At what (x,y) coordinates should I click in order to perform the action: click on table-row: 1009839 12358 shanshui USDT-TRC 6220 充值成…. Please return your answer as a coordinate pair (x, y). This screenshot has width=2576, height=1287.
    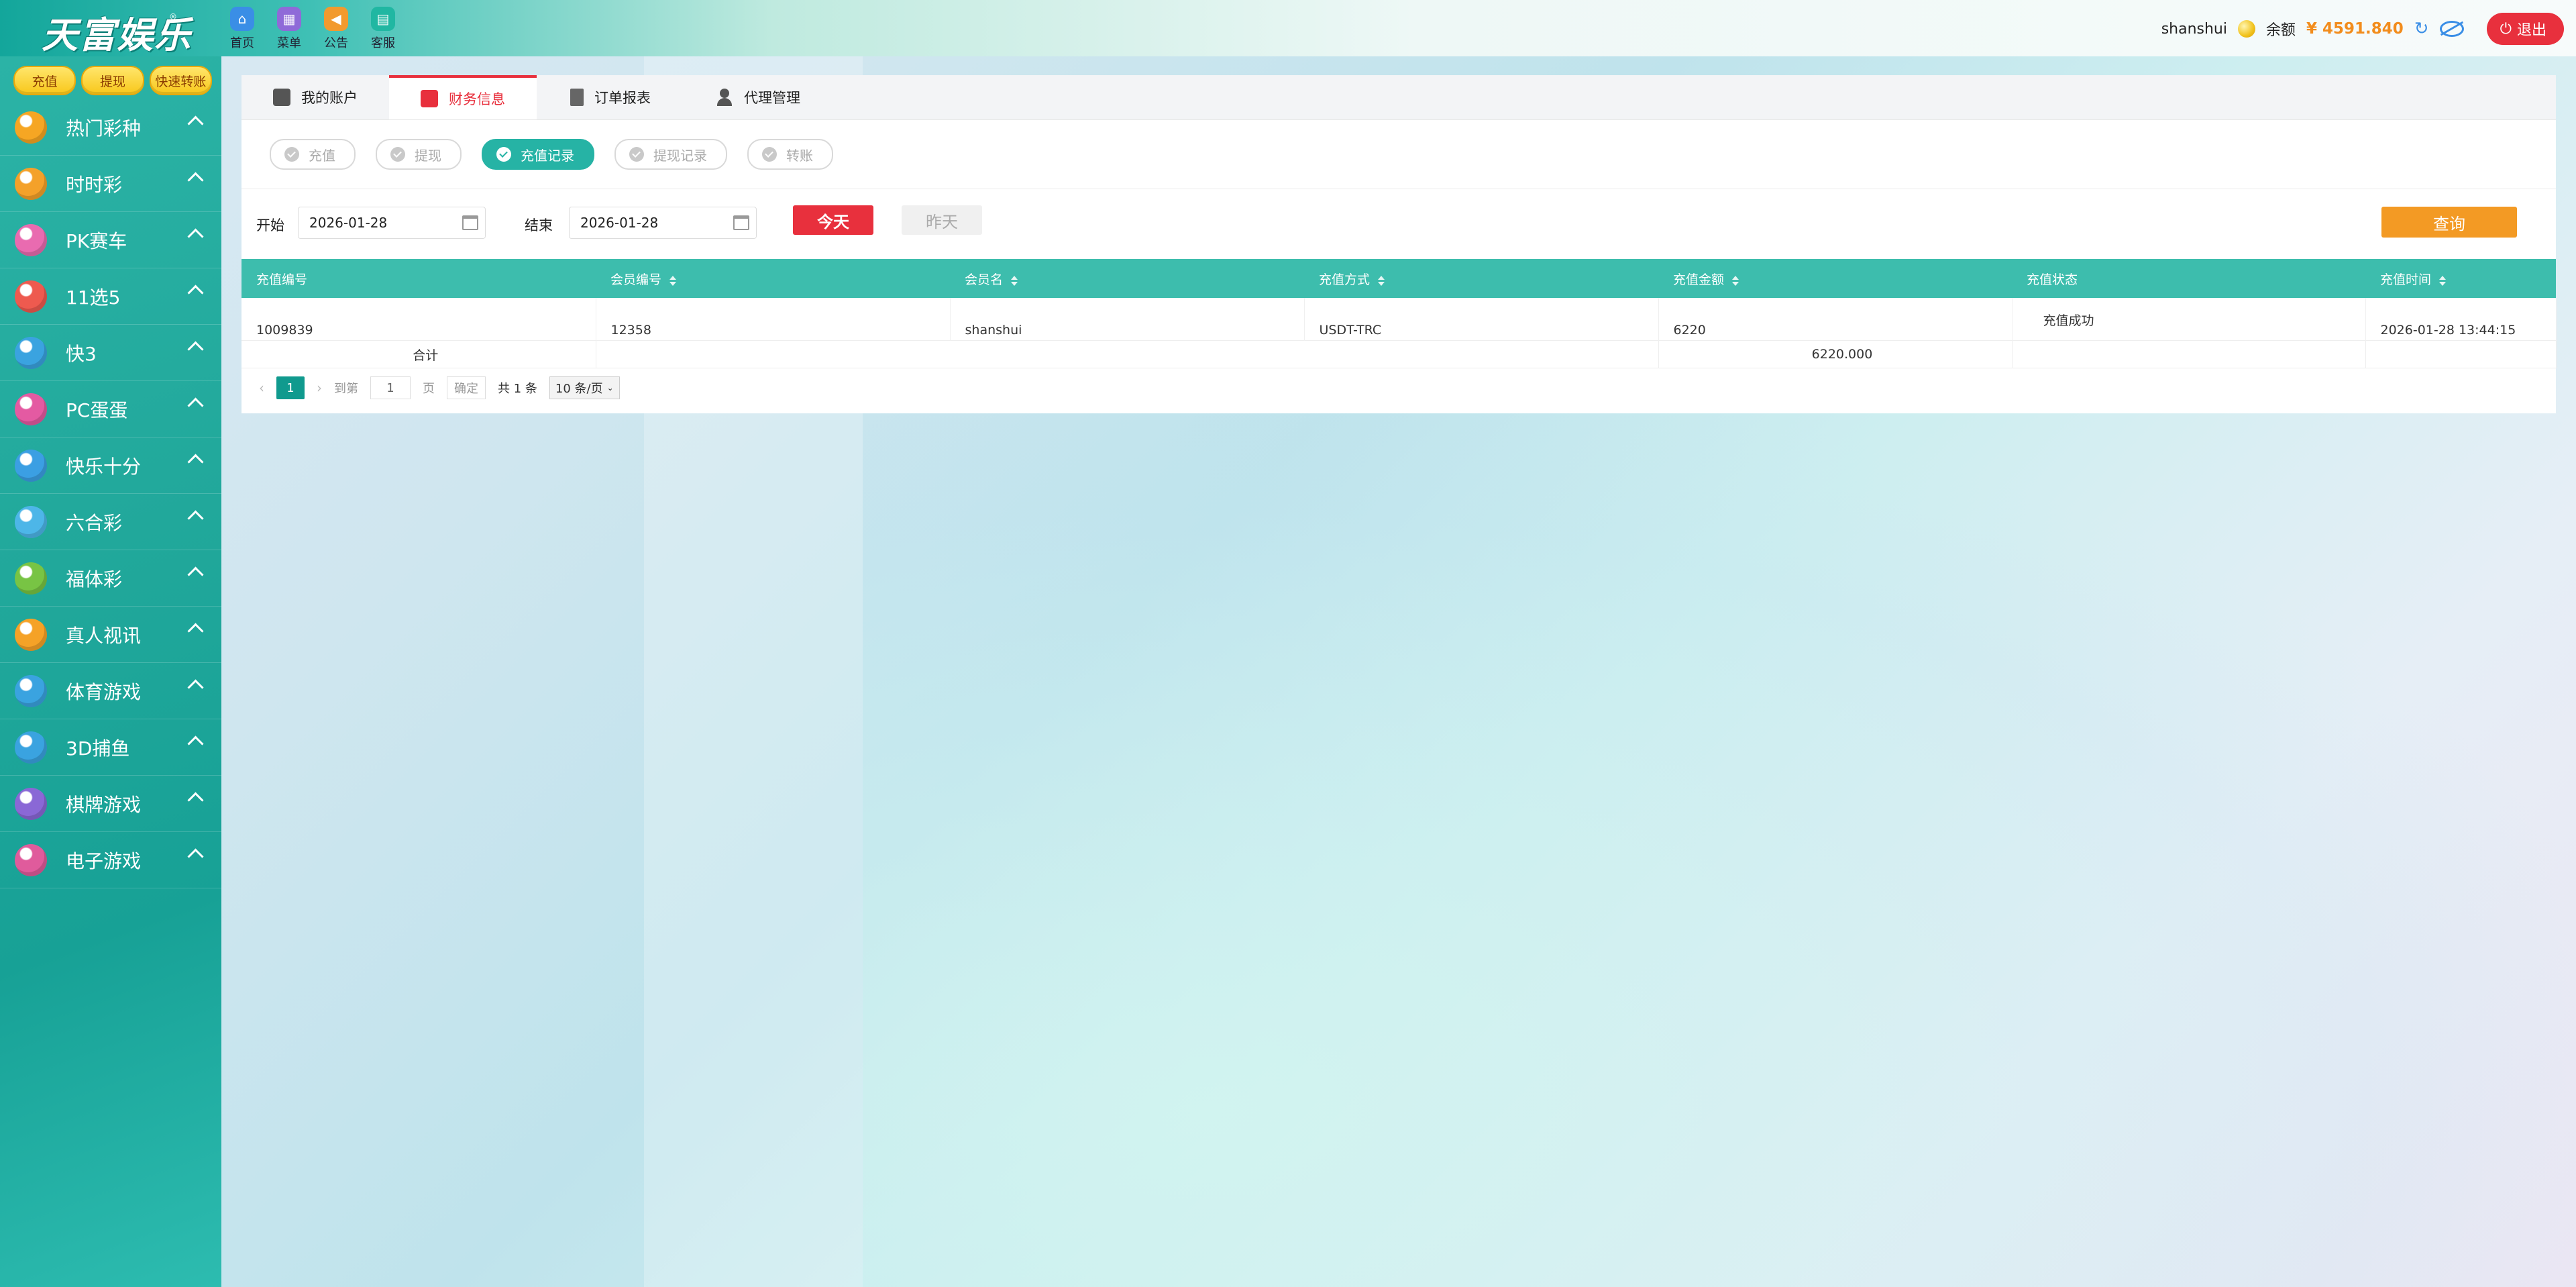
    Looking at the image, I should click on (1399, 319).